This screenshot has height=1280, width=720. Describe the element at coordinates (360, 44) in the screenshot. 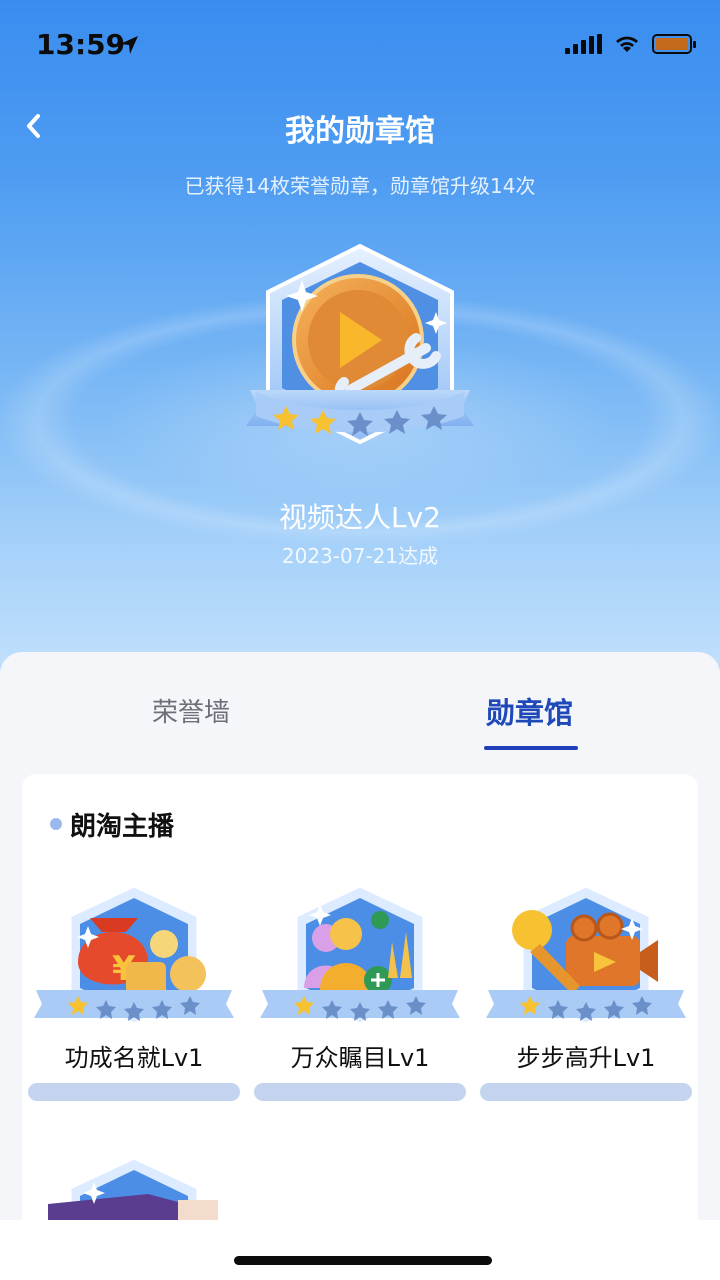

I see `status-bar: 13:59` at that location.